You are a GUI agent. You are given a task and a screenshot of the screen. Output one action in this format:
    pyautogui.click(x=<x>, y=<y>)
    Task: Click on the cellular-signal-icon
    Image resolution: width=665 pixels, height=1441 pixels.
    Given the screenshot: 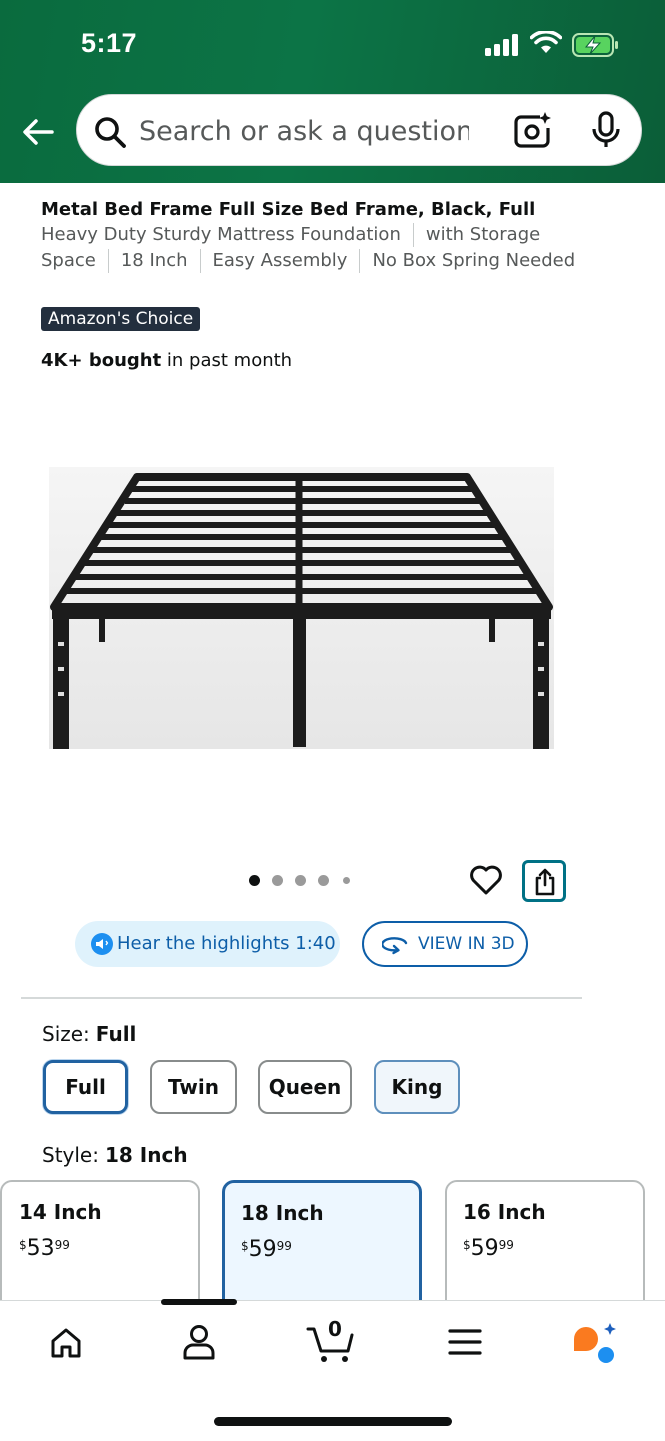 What is the action you would take?
    pyautogui.click(x=501, y=45)
    